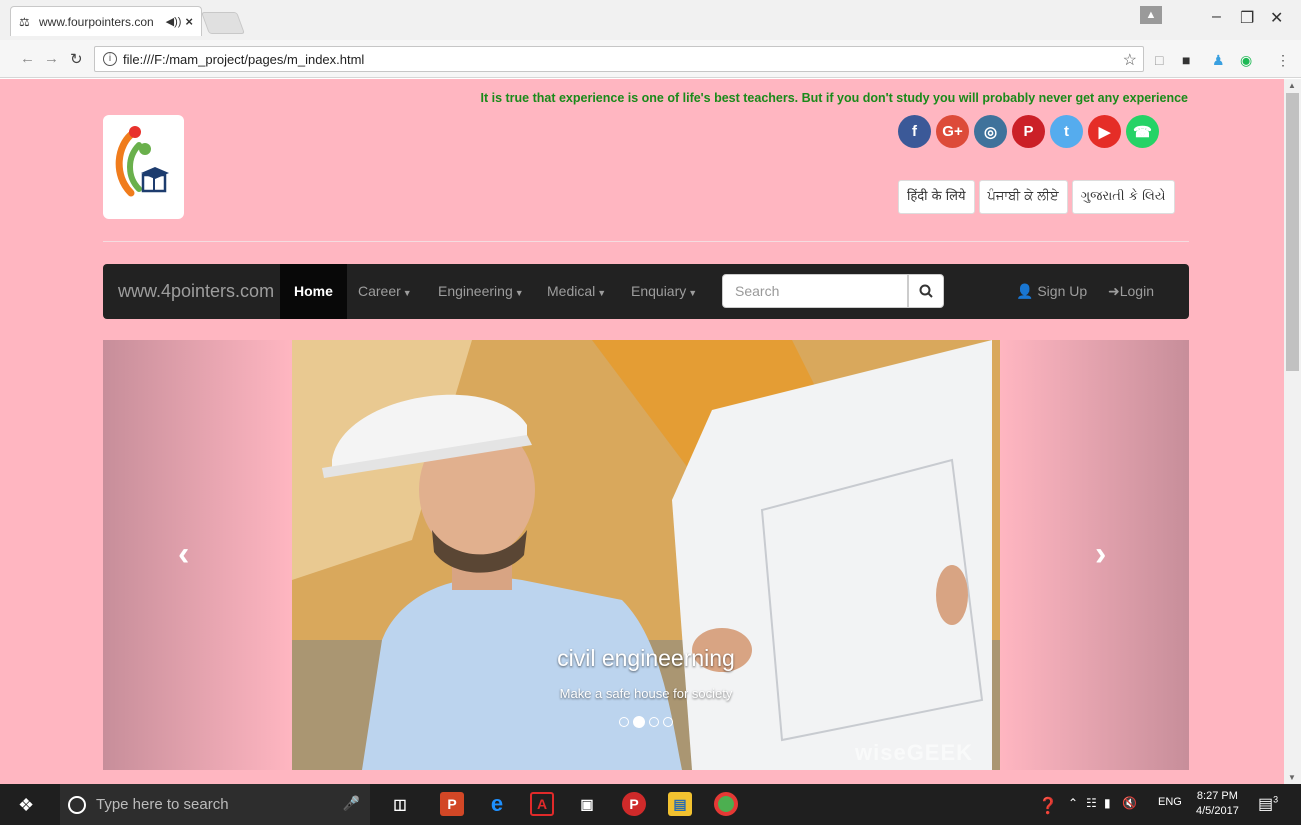  Describe the element at coordinates (1123, 197) in the screenshot. I see `lang-gujarati-button: ગુજરાતી કે લિયે` at that location.